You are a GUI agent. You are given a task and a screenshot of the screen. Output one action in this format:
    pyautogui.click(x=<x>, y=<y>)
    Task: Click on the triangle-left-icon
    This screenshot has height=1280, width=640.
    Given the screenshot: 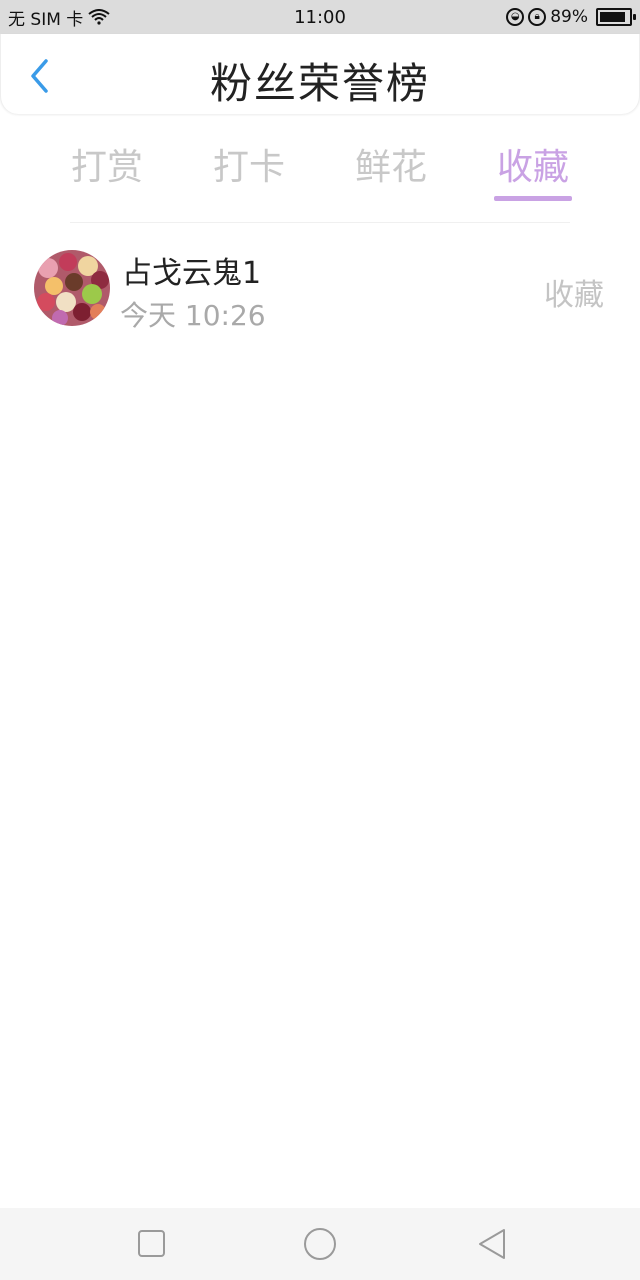 What is the action you would take?
    pyautogui.click(x=492, y=1244)
    